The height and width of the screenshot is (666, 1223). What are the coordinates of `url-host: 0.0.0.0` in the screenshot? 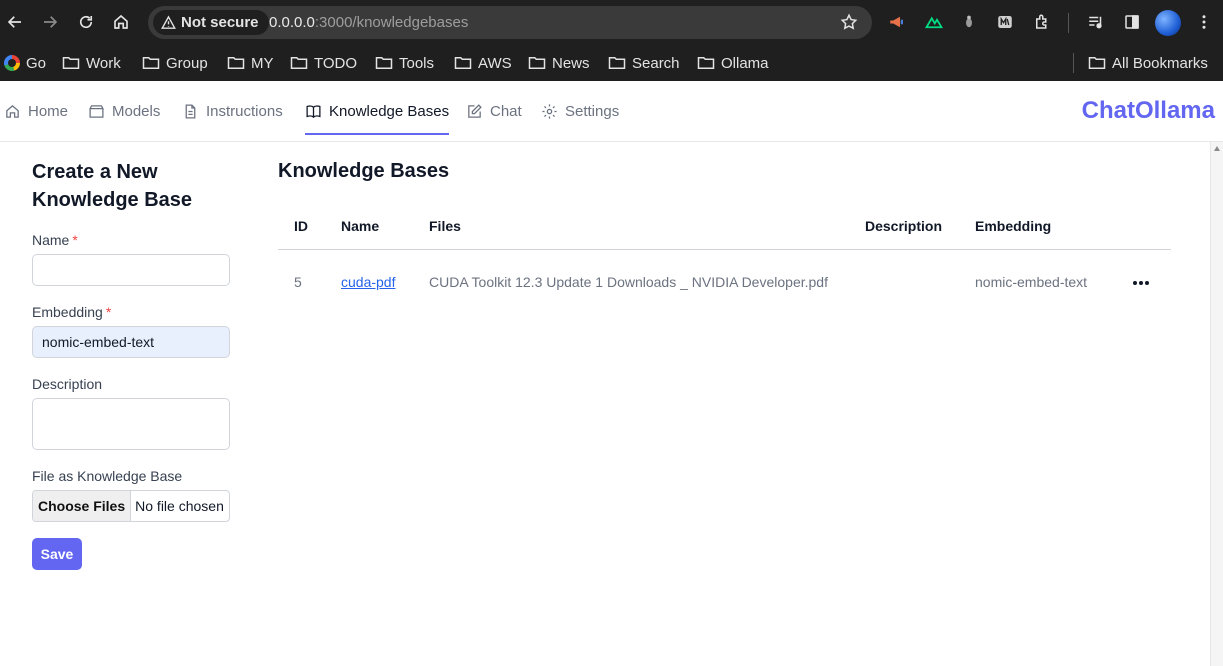 It's located at (292, 22).